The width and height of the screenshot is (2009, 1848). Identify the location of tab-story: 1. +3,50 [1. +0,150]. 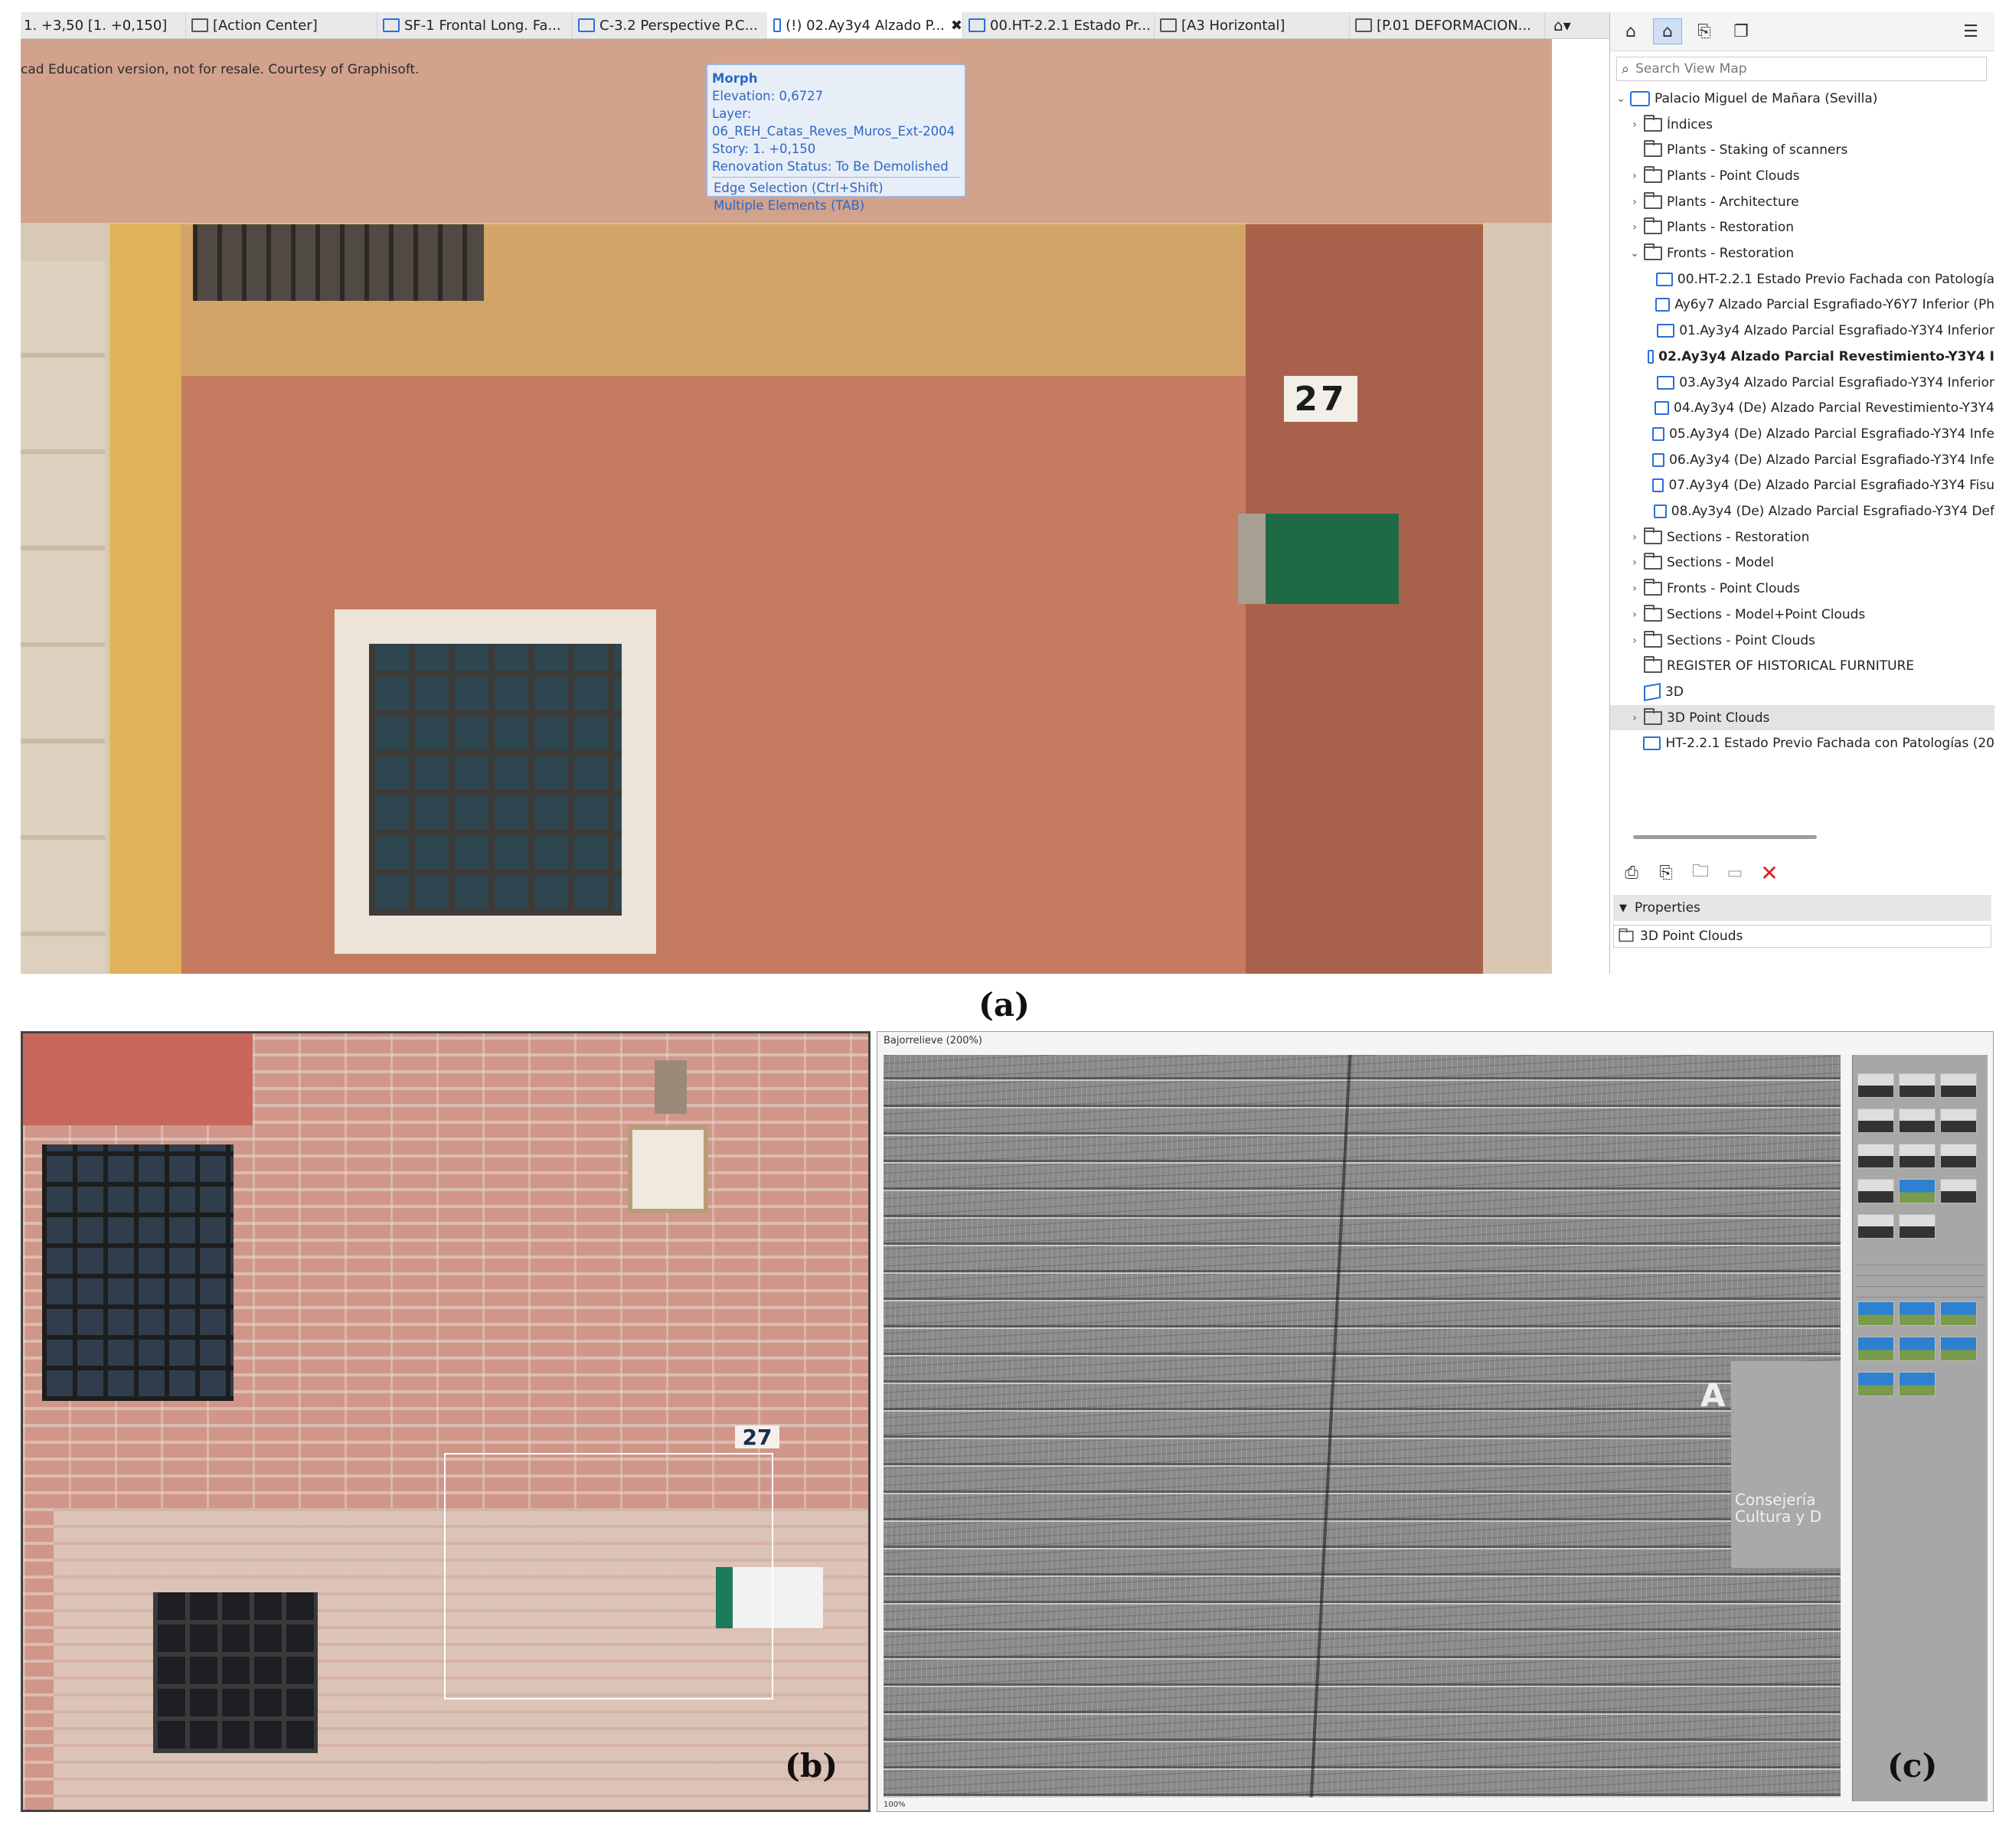
(103, 25).